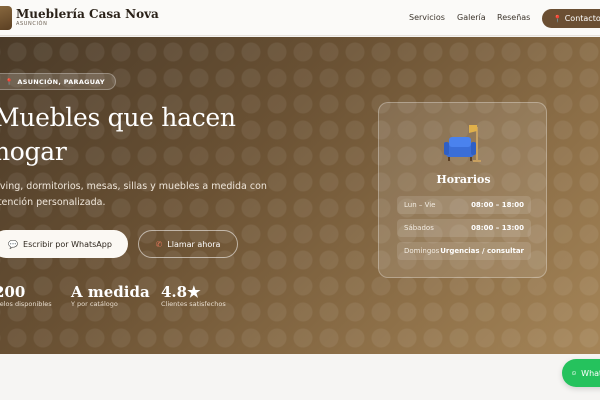  I want to click on nav-link-servicios: Servicios, so click(427, 17).